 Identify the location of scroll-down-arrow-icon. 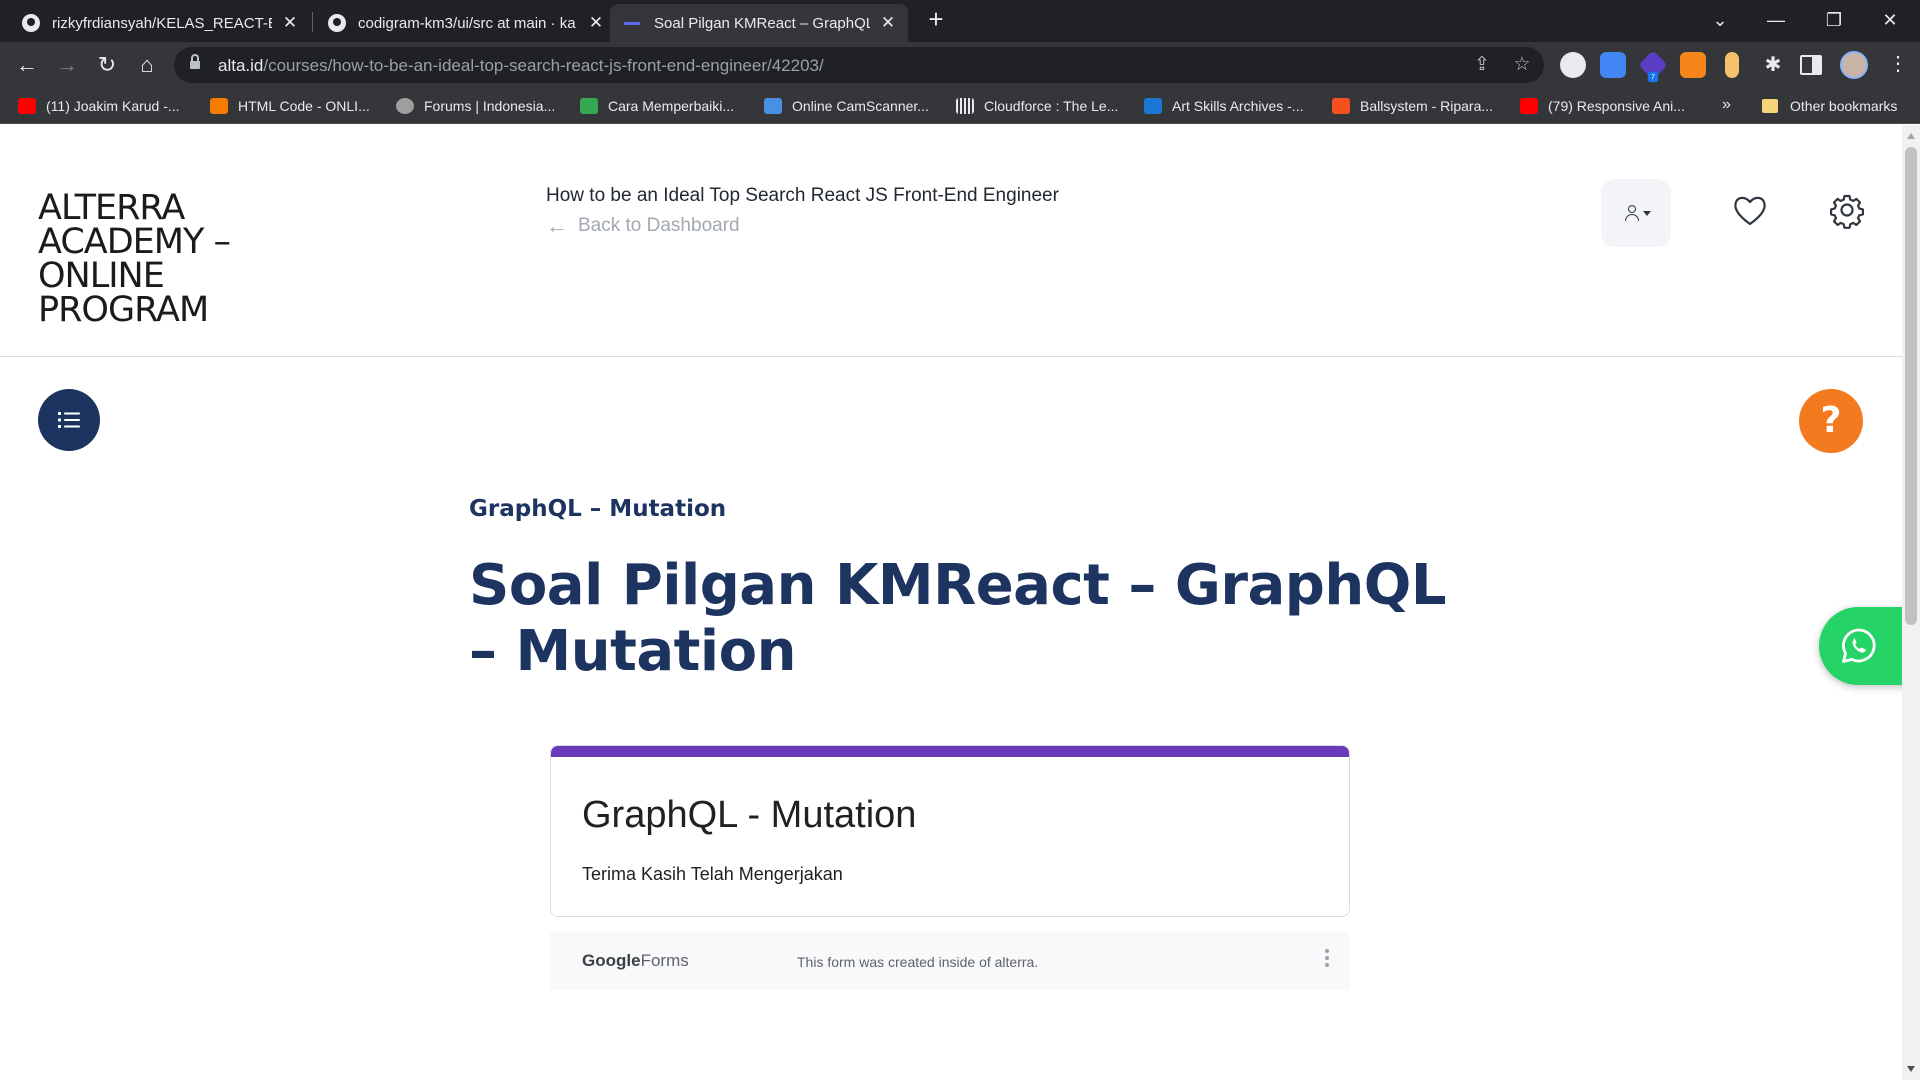
(1911, 1069).